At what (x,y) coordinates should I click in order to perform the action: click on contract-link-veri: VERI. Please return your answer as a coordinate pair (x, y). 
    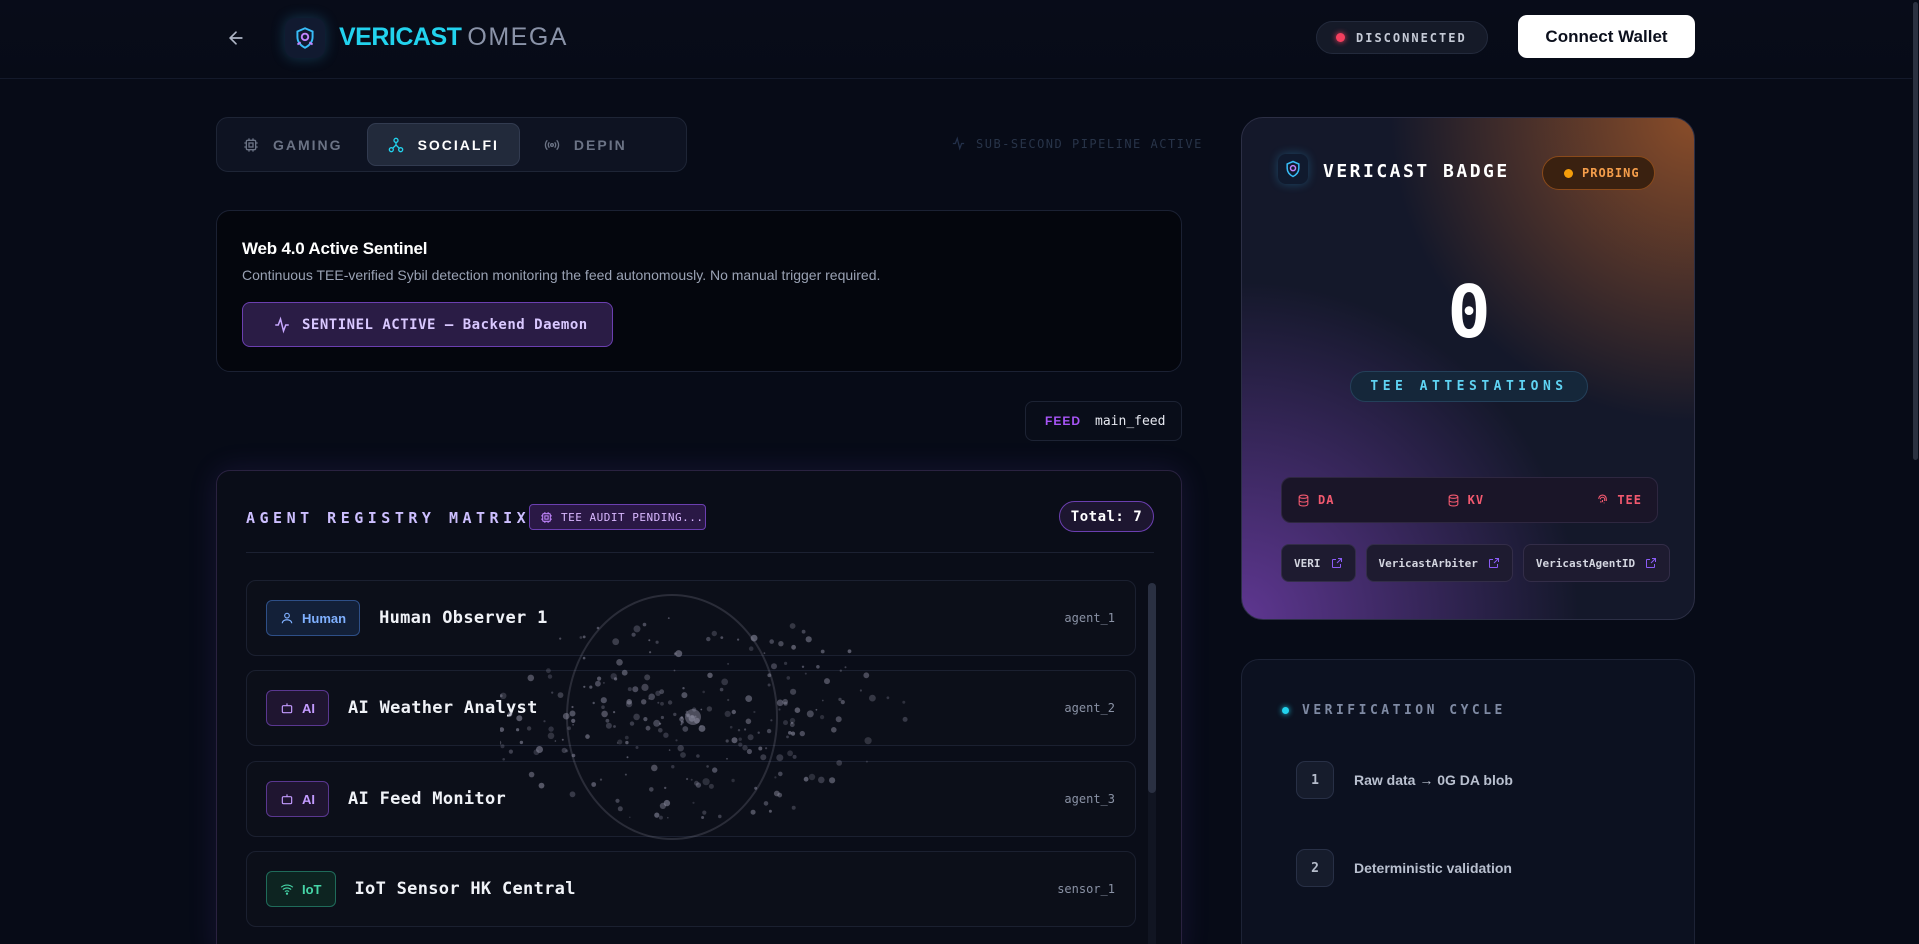
    Looking at the image, I should click on (1318, 563).